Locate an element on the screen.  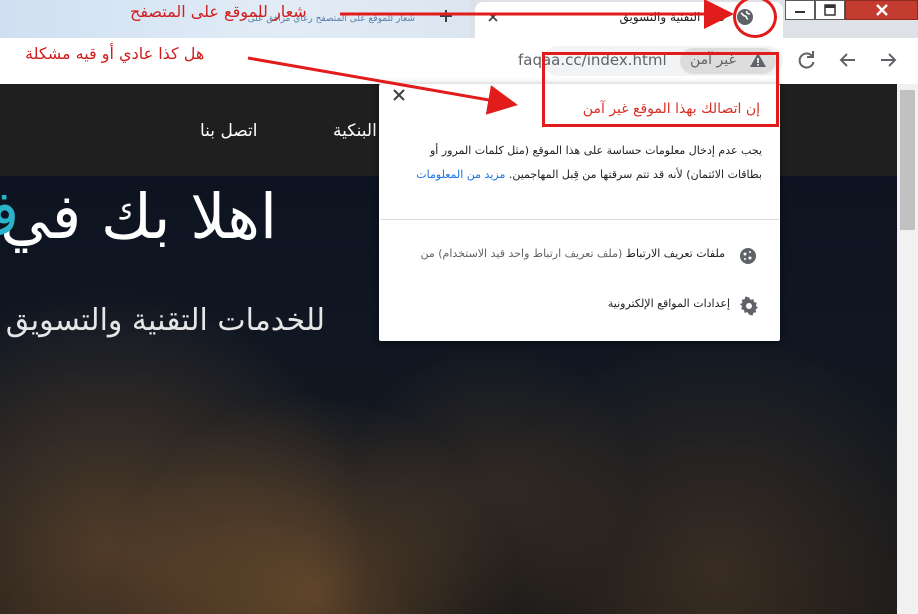
arrow-right-icon is located at coordinates (889, 60).